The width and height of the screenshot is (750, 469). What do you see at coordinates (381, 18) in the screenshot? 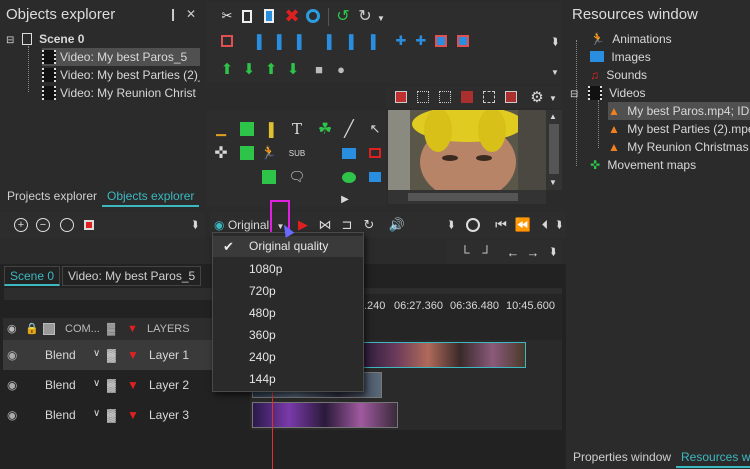
I see `redo-dropdown-icon: ▼` at bounding box center [381, 18].